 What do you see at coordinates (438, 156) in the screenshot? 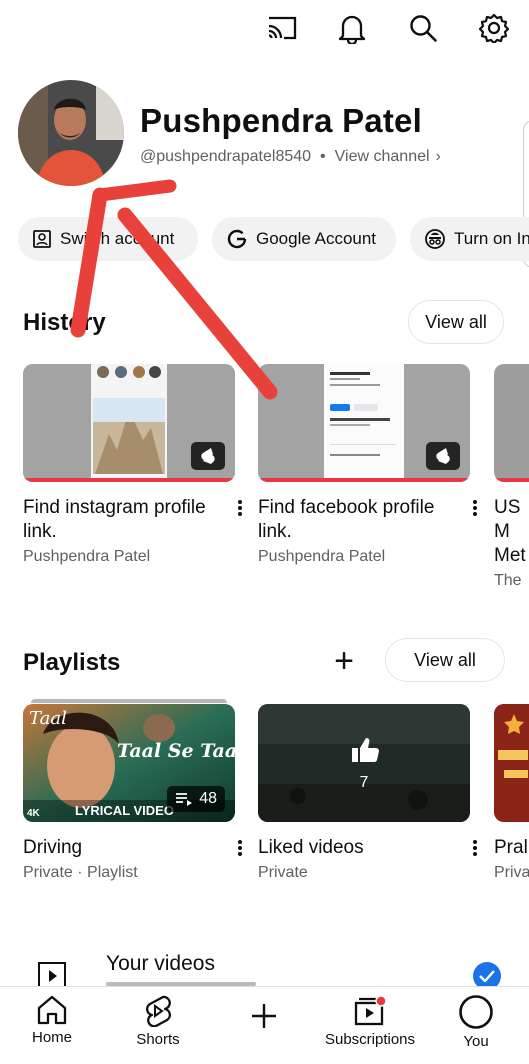
I see `chevron-right-icon: ›` at bounding box center [438, 156].